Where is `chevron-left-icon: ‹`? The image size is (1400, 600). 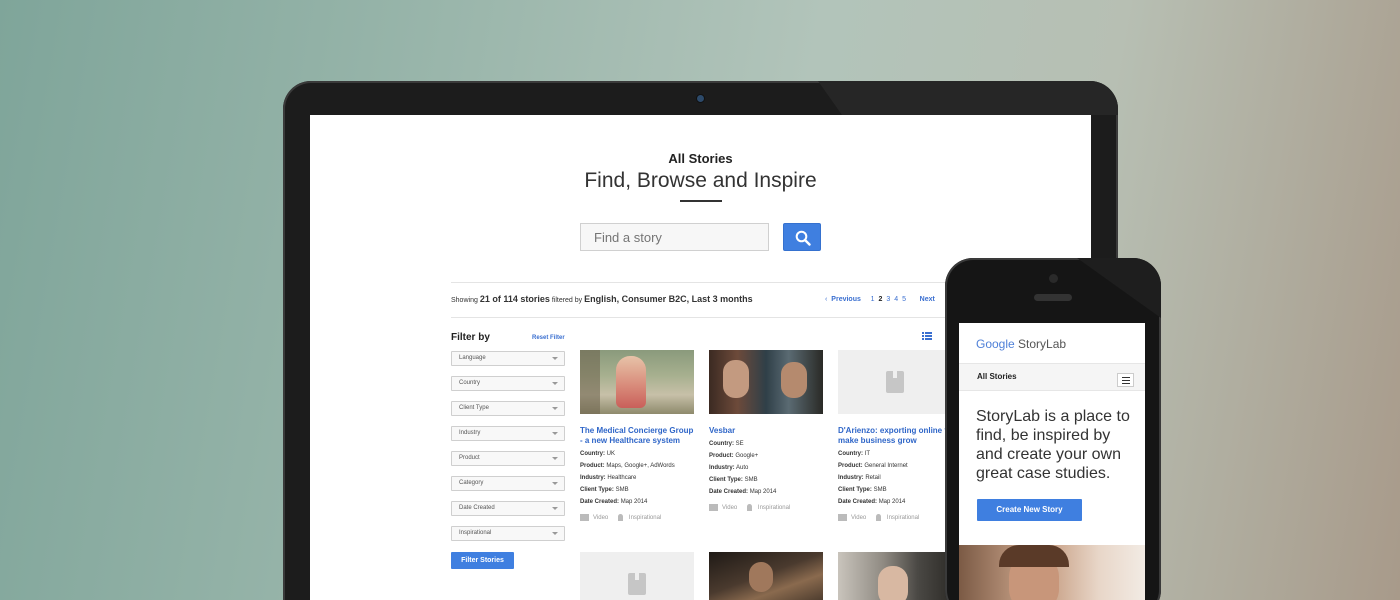 chevron-left-icon: ‹ is located at coordinates (826, 299).